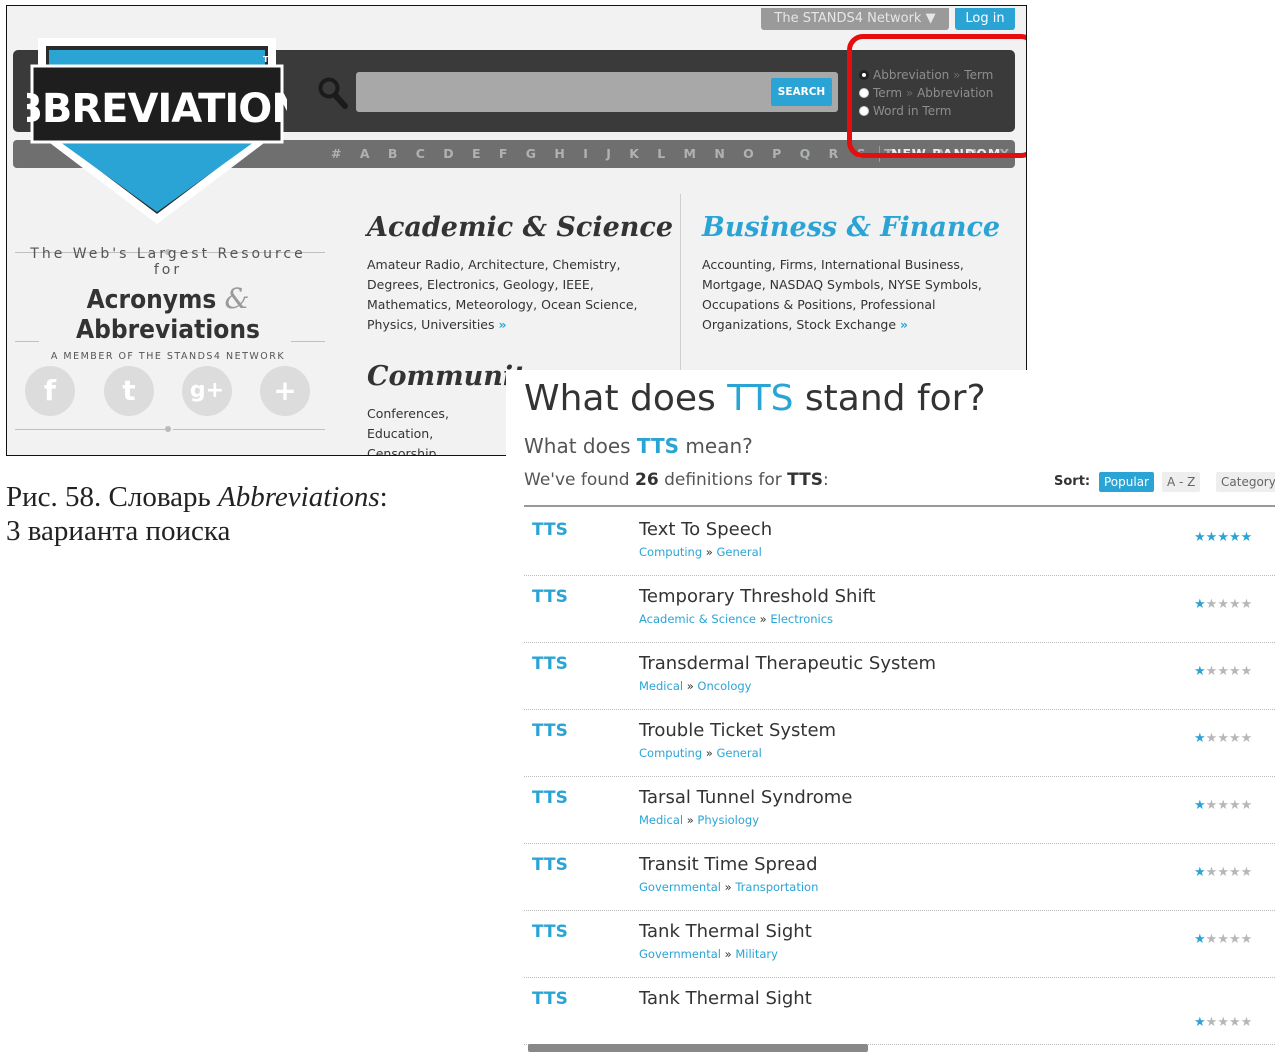 This screenshot has width=1275, height=1052. Describe the element at coordinates (597, 92) in the screenshot. I see `search-input` at that location.